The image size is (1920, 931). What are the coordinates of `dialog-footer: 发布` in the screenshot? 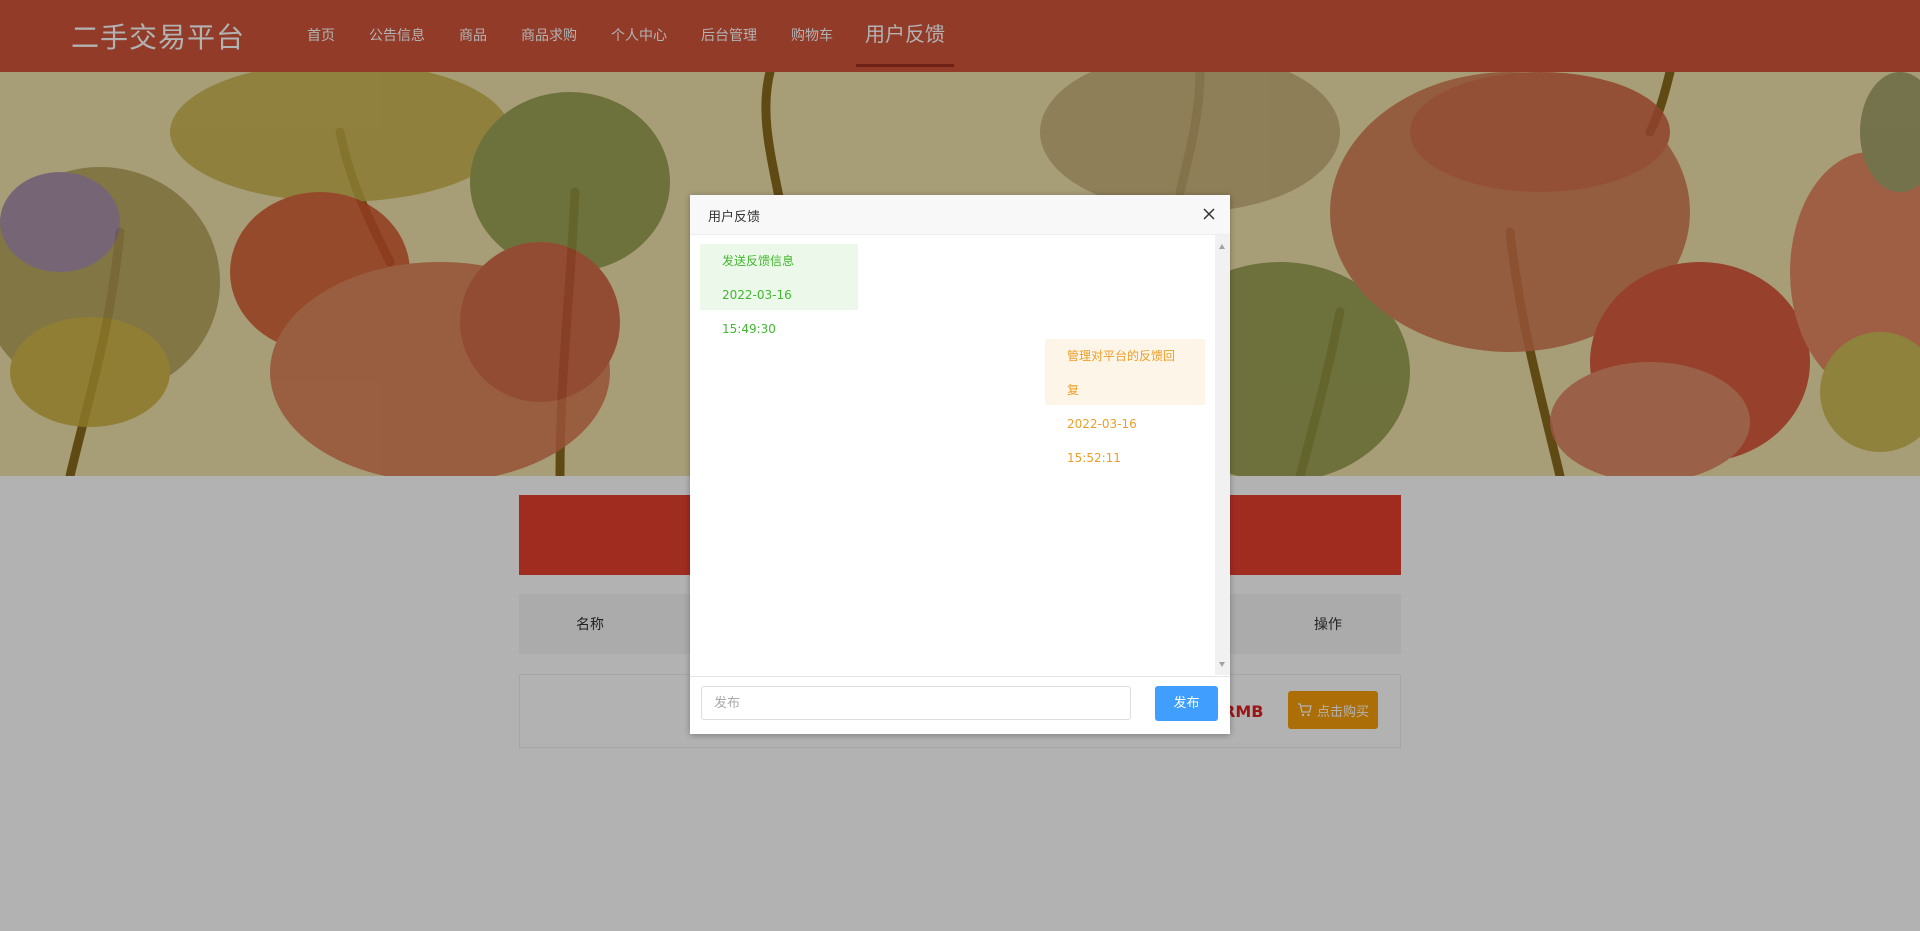 It's located at (960, 705).